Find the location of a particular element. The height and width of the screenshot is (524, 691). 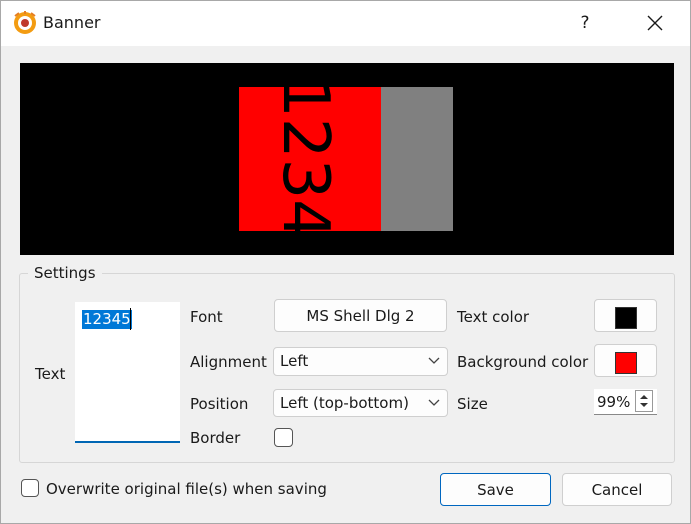

border-checkbox is located at coordinates (283, 437).